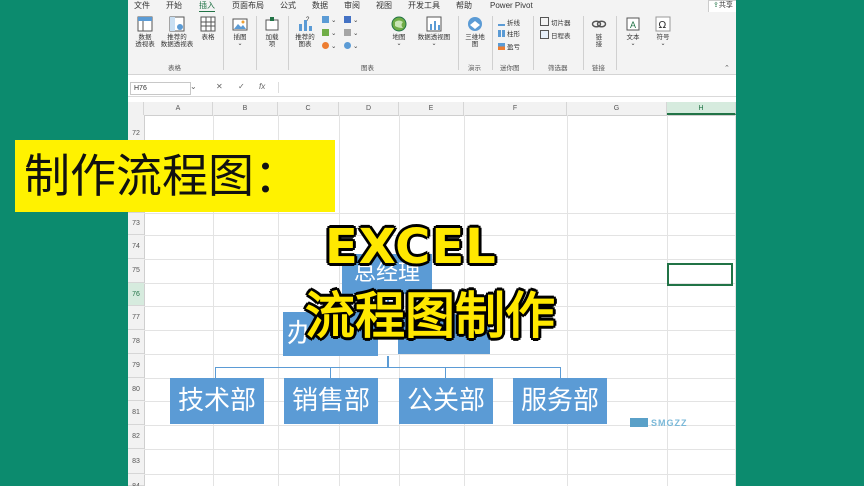 The image size is (864, 486). I want to click on row-header-73: 73, so click(136, 224).